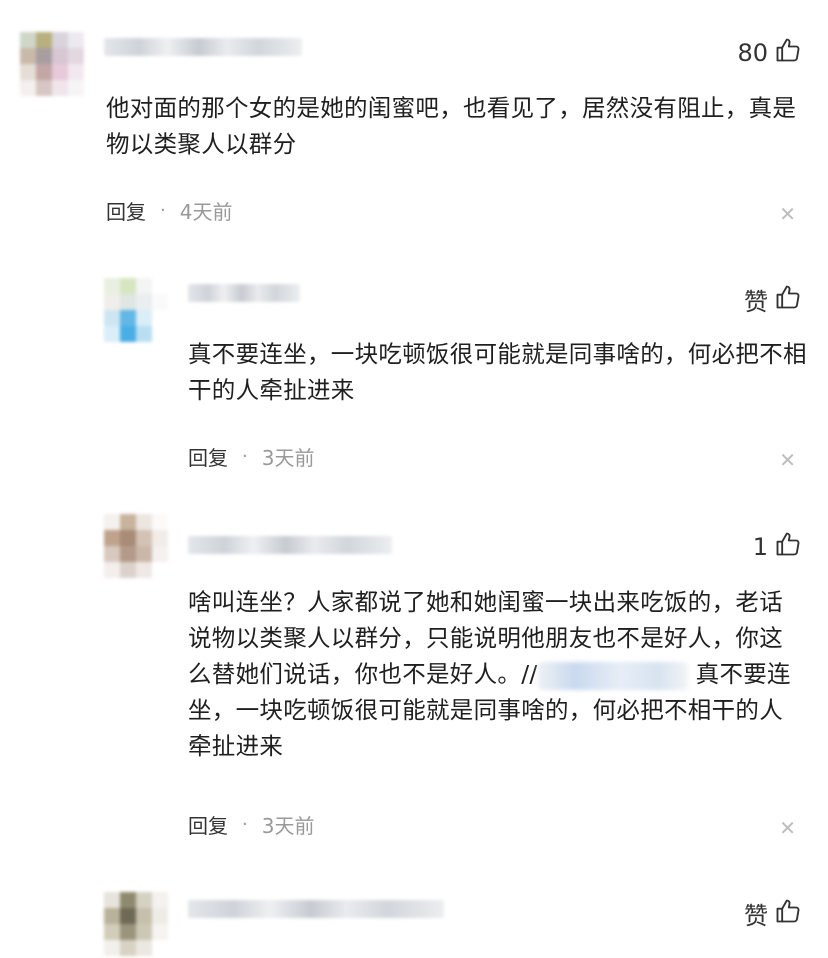 The image size is (828, 958). What do you see at coordinates (206, 212) in the screenshot?
I see `timestamp: 4天前` at bounding box center [206, 212].